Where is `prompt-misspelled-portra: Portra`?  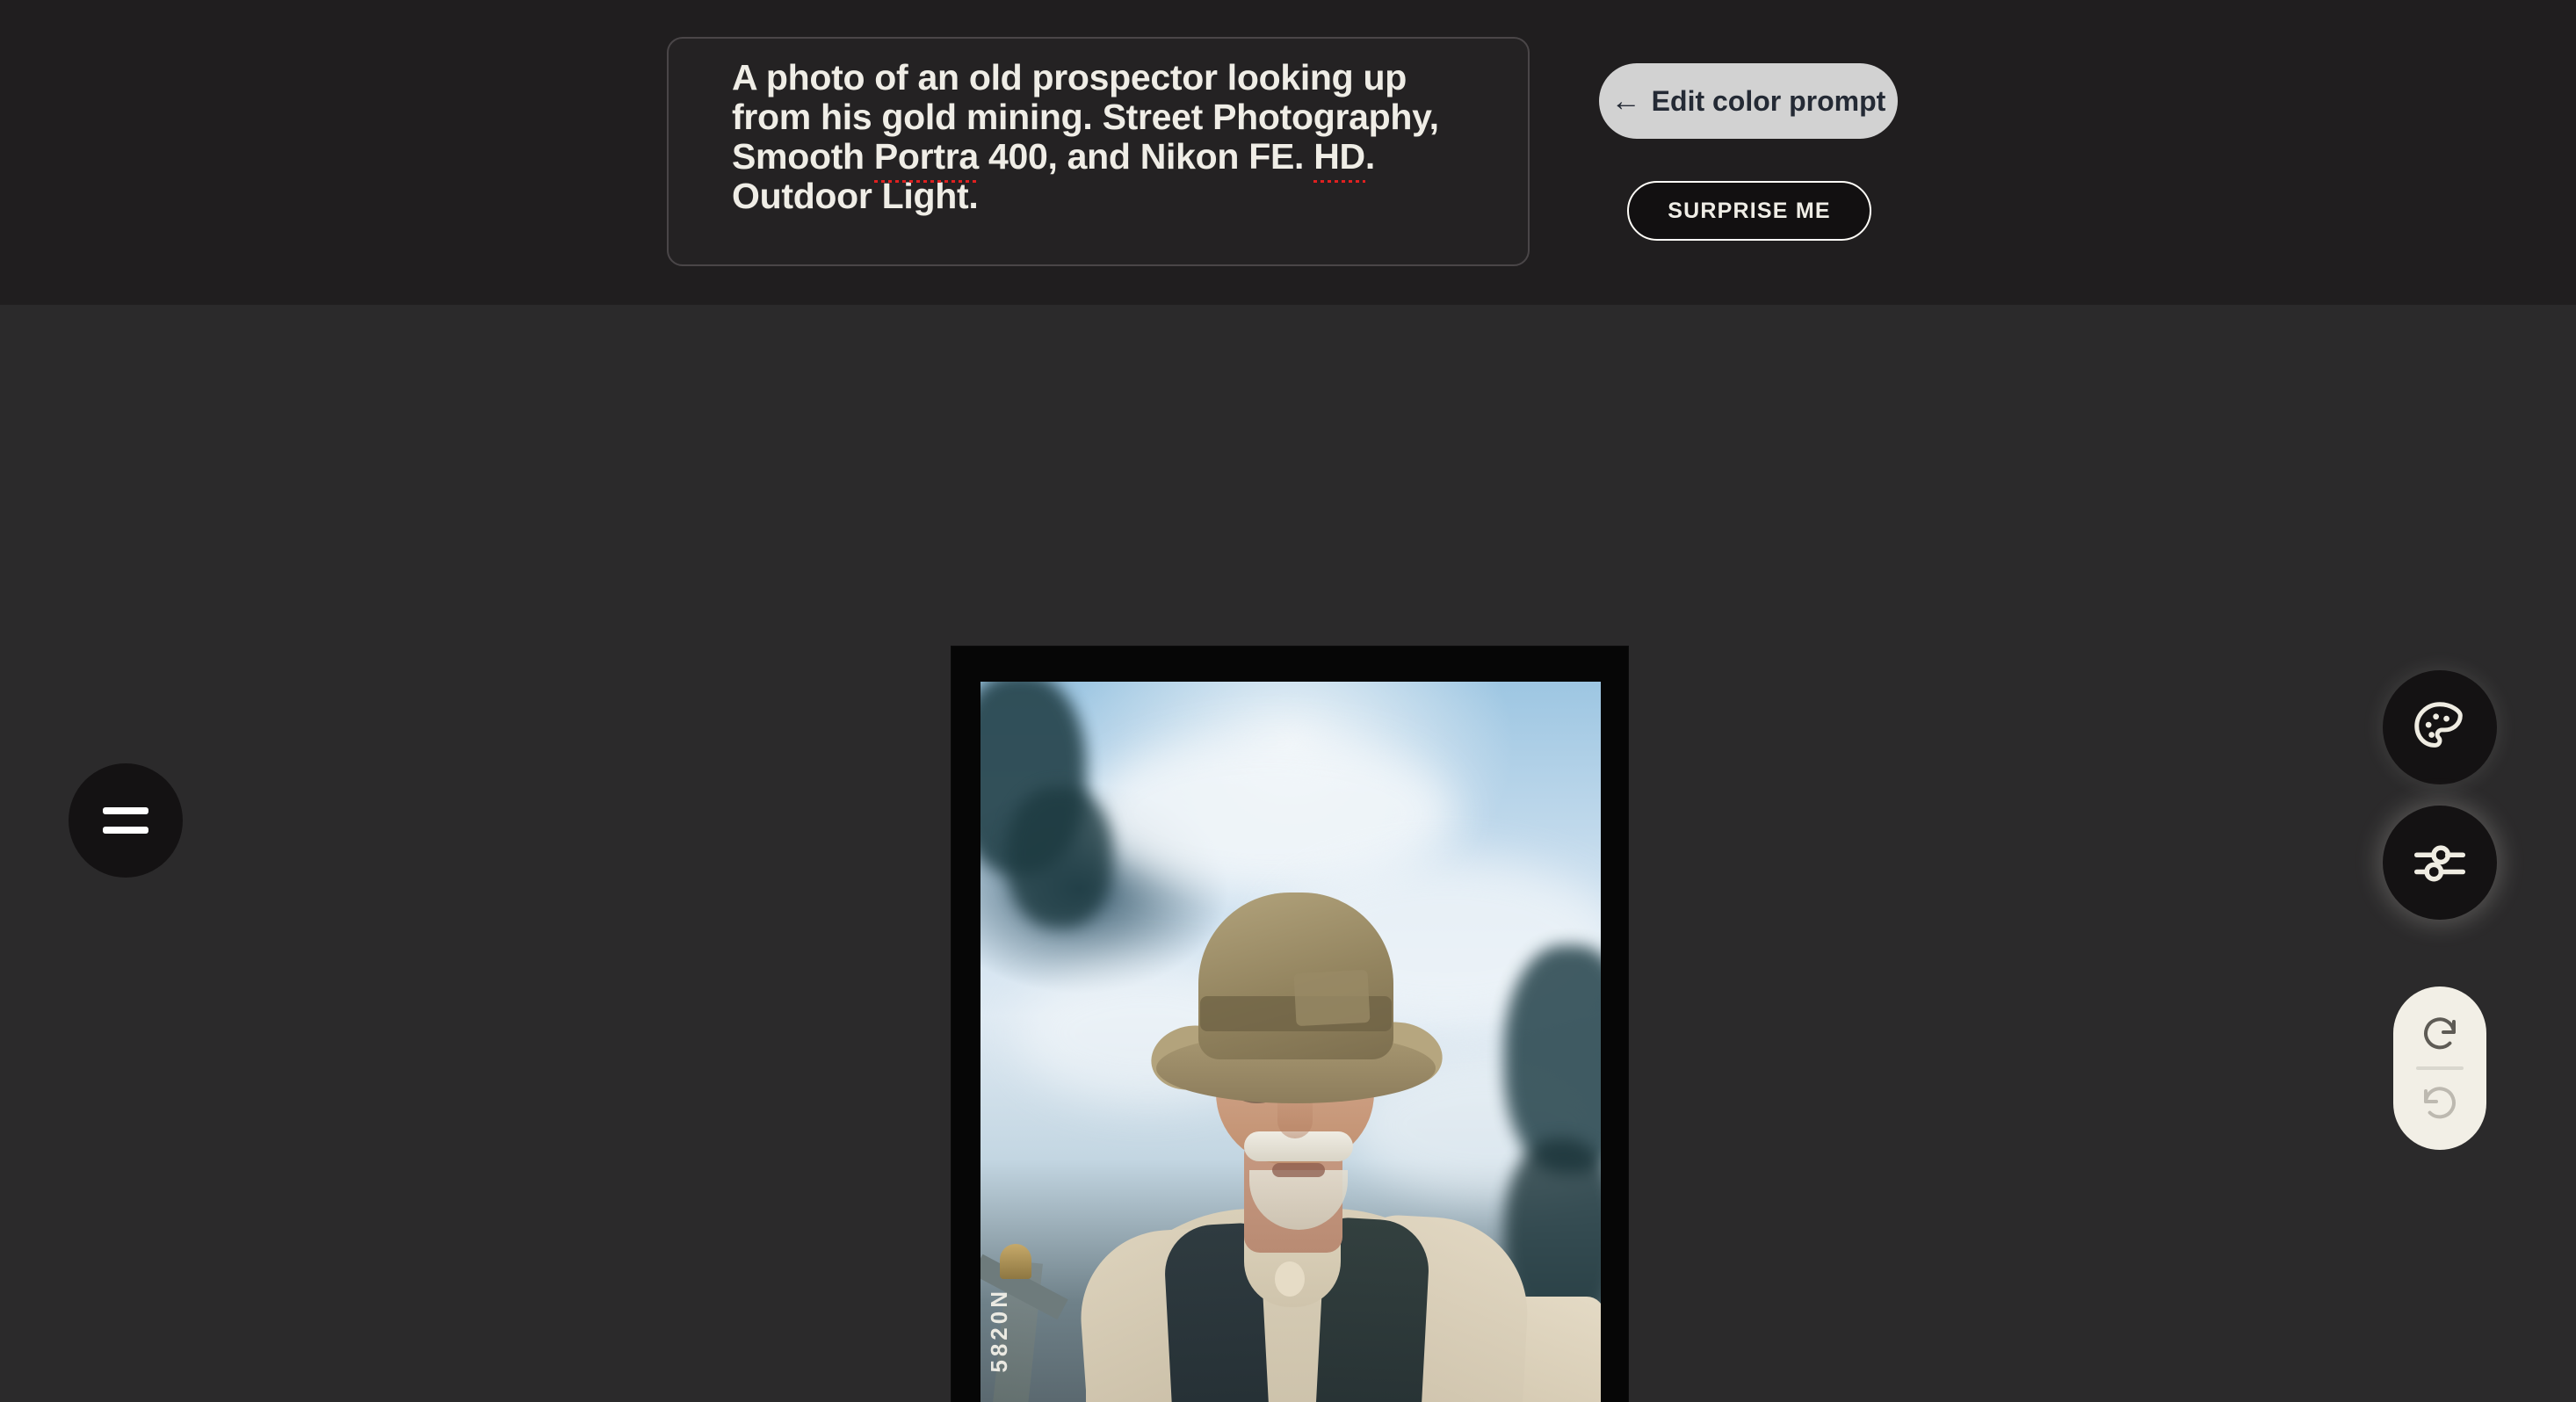
prompt-misspelled-portra: Portra is located at coordinates (926, 156).